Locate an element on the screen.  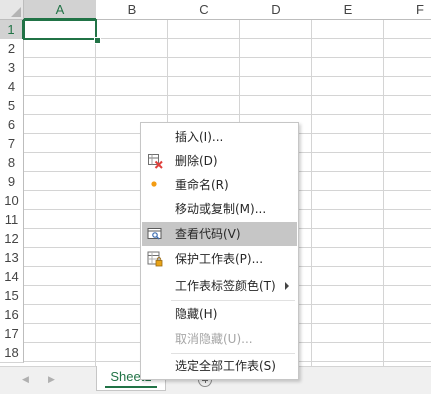
row-header-2: 2 is located at coordinates (12, 49).